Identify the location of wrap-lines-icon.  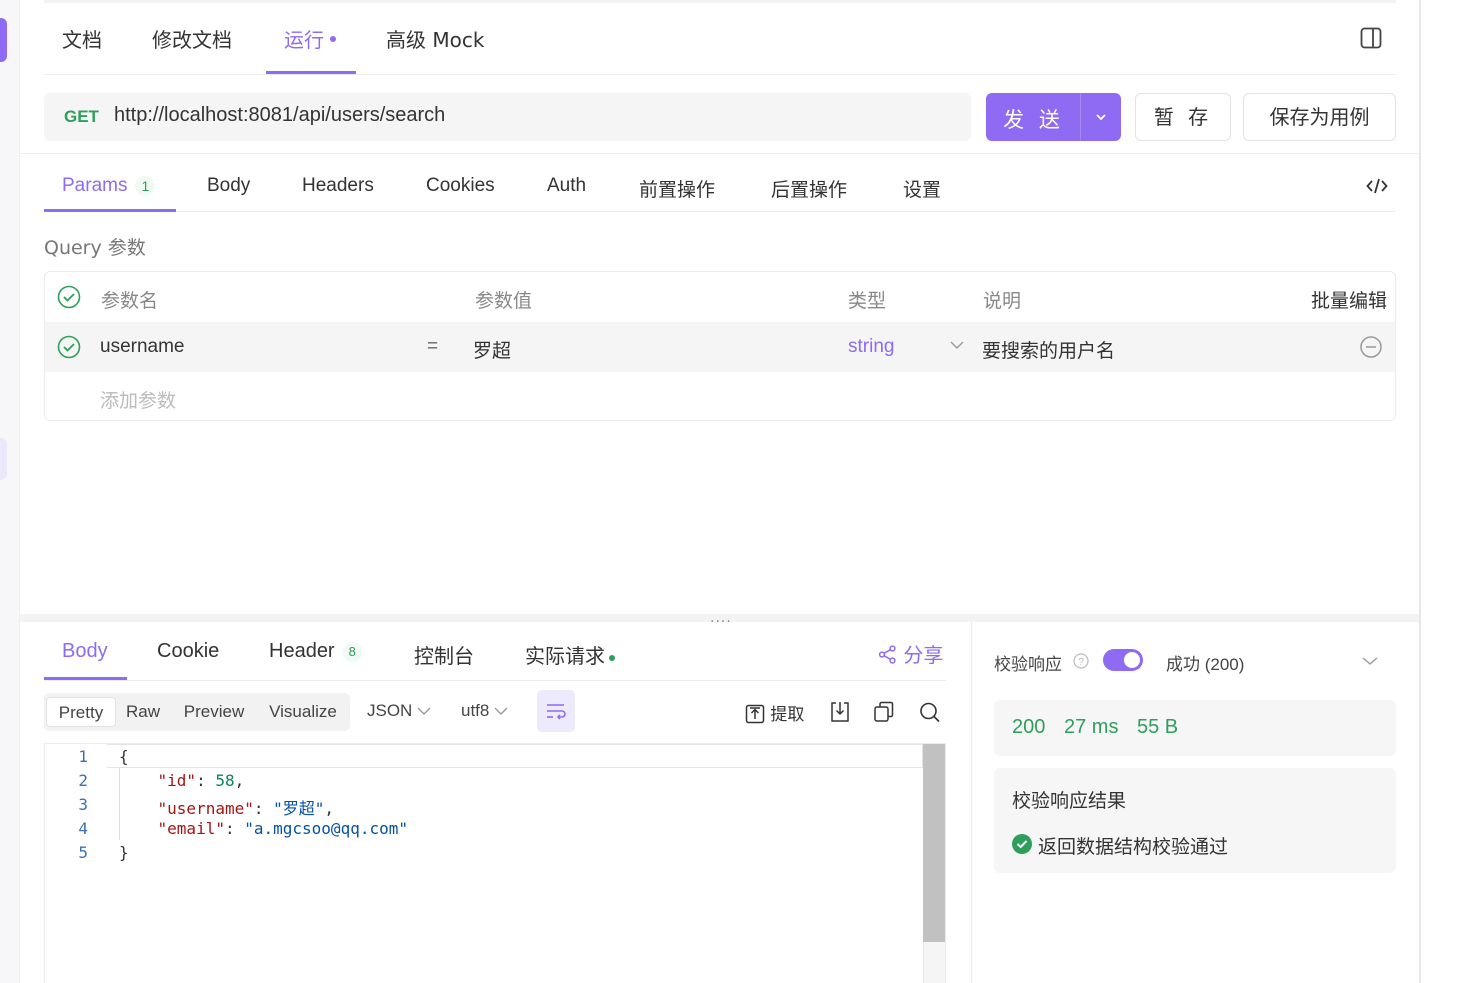
(556, 712).